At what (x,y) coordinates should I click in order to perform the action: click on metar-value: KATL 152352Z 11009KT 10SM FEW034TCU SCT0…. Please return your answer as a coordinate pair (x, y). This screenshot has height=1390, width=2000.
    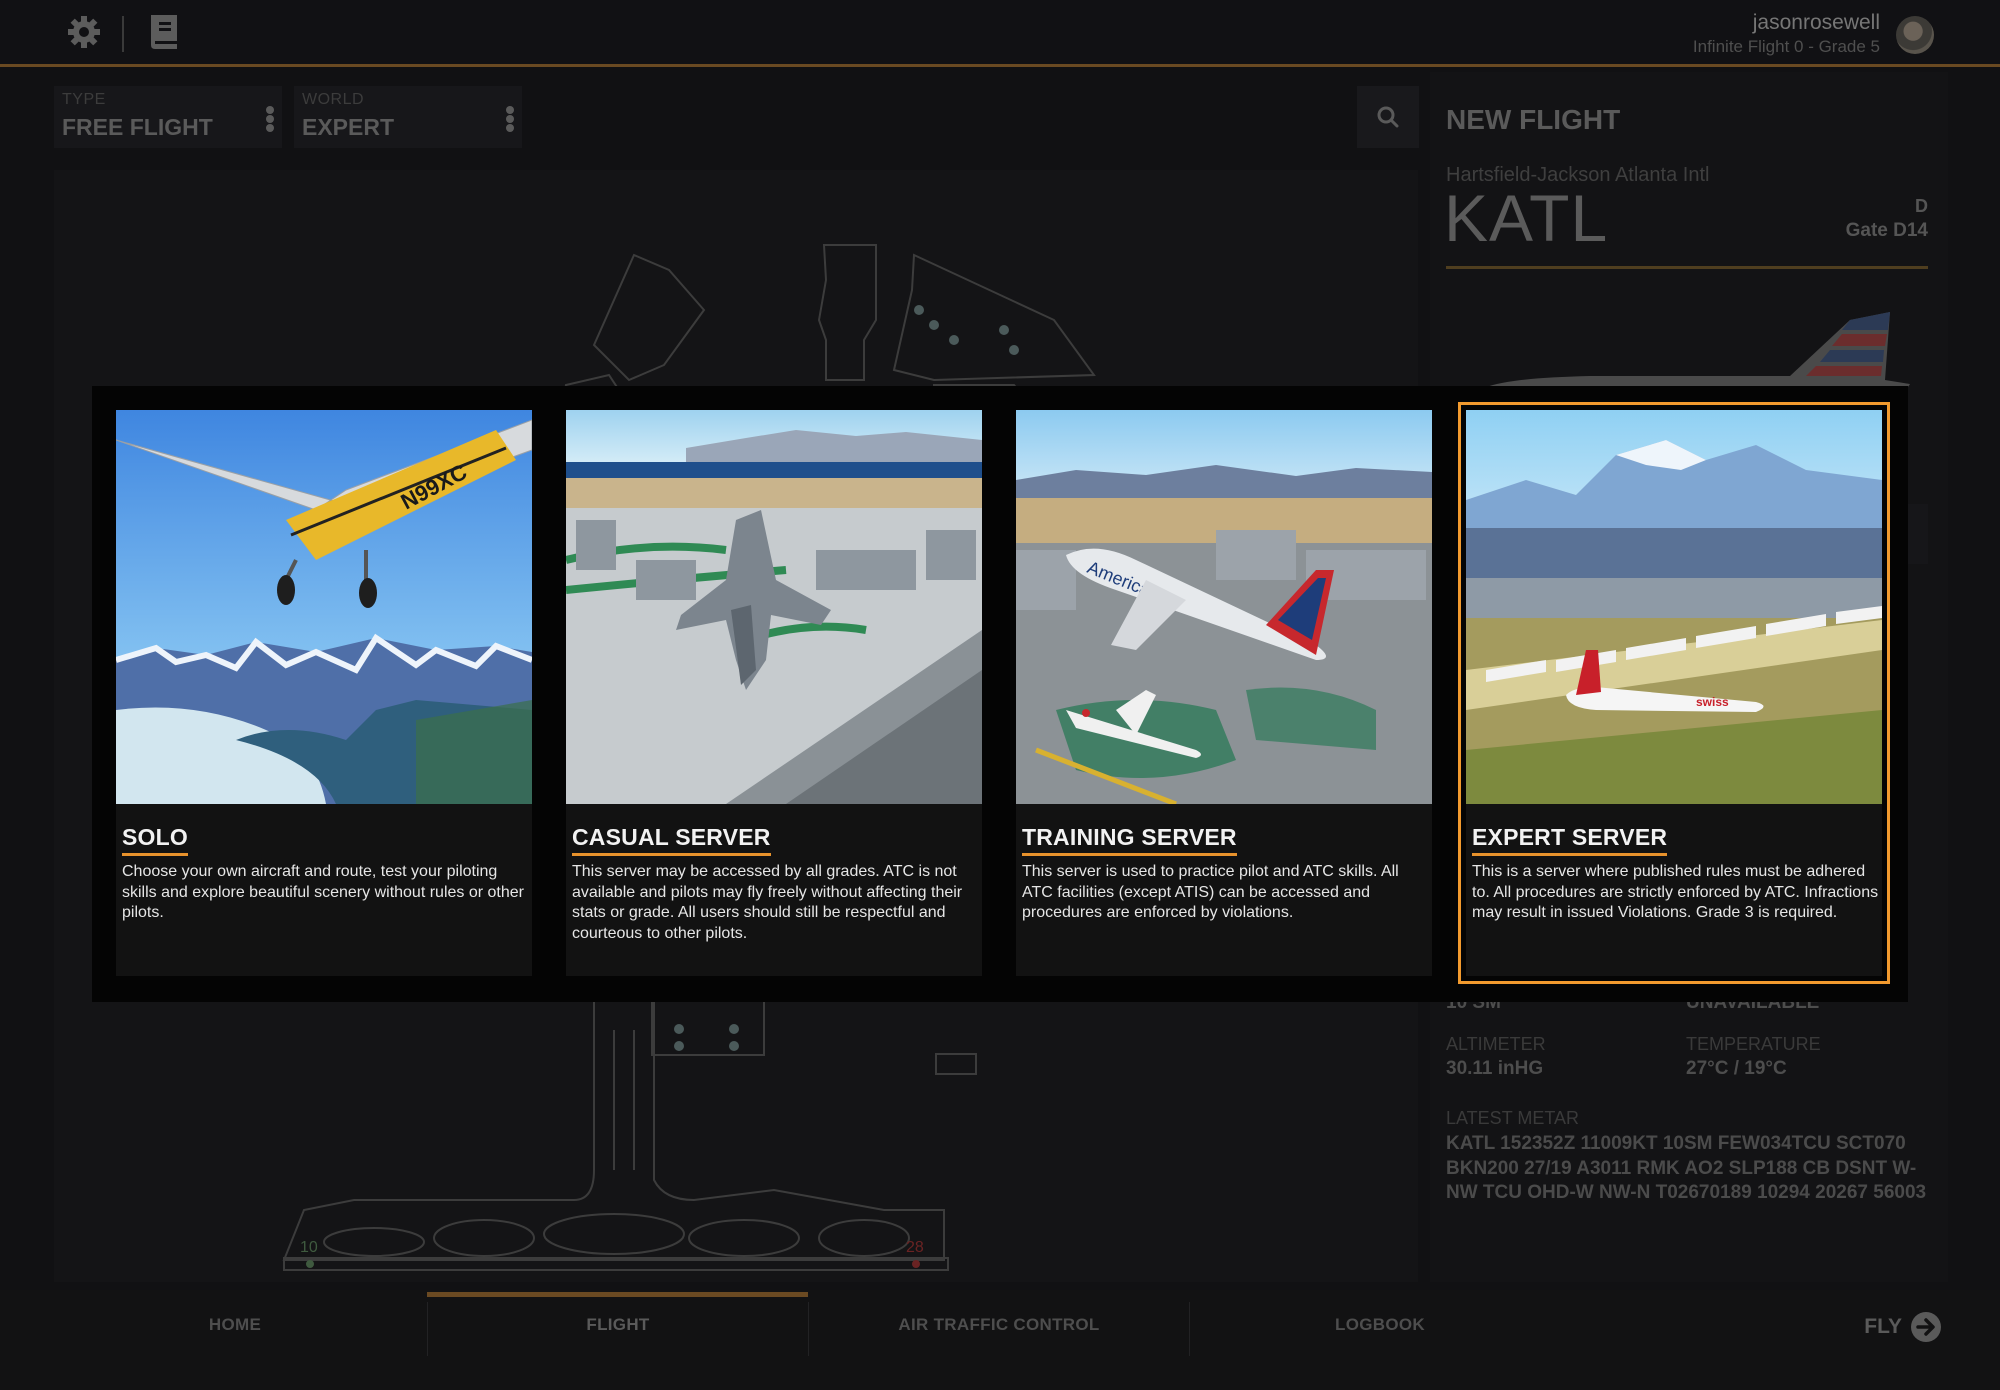
    Looking at the image, I should click on (1686, 1168).